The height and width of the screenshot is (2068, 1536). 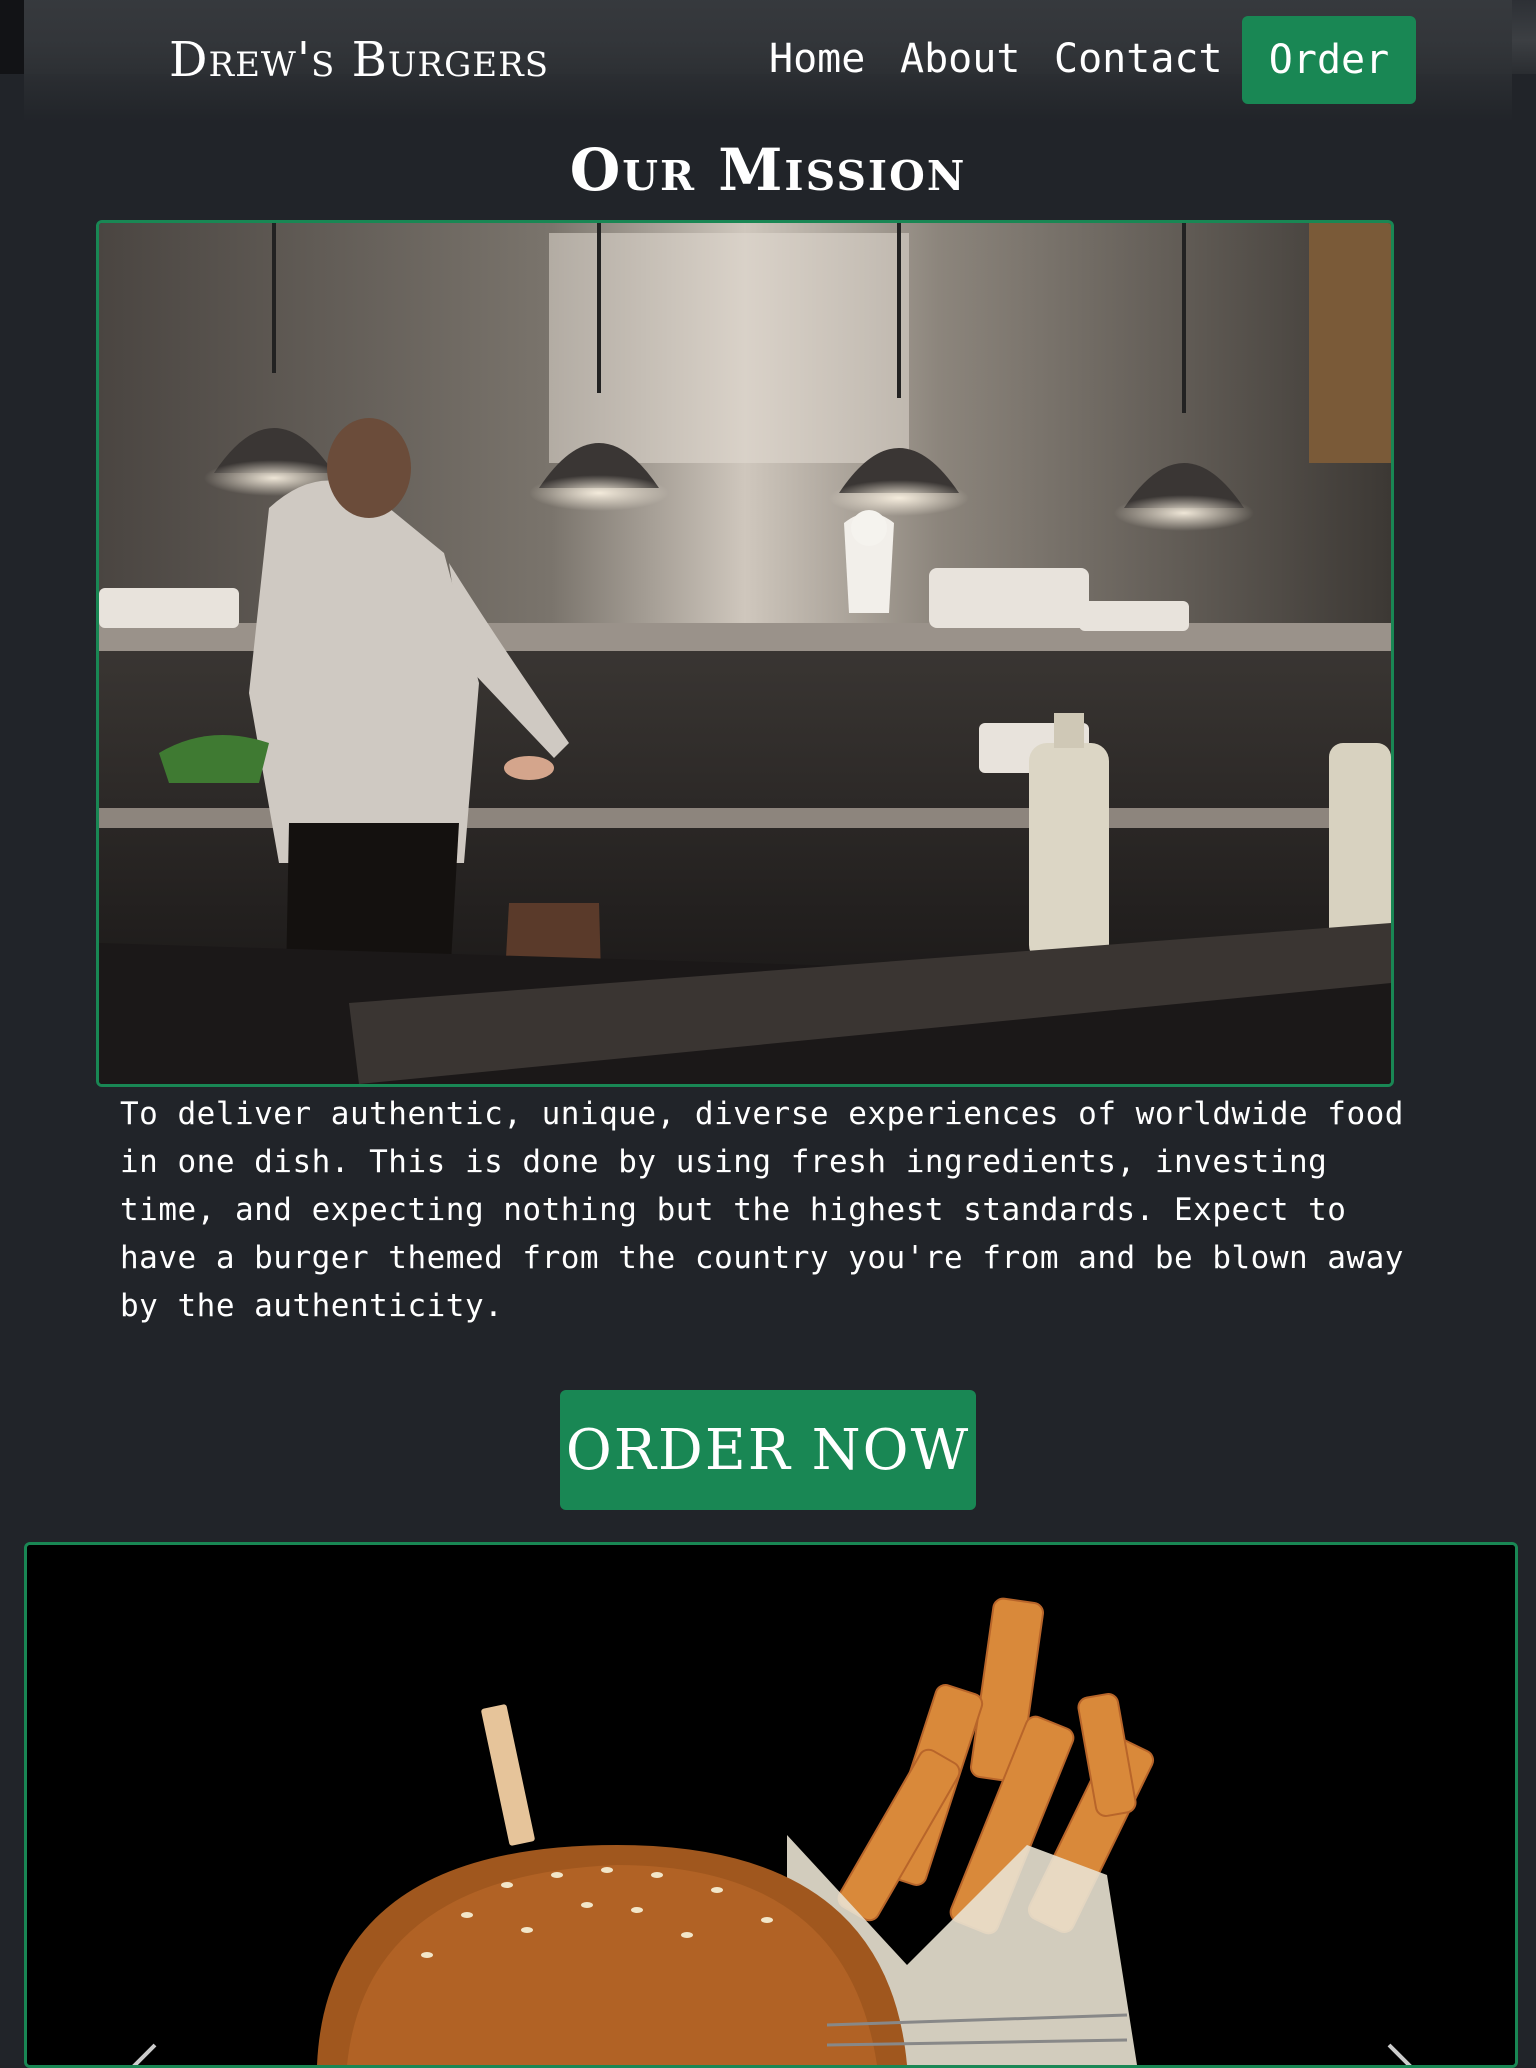 What do you see at coordinates (1138, 59) in the screenshot?
I see `nav-link-contact: Contact` at bounding box center [1138, 59].